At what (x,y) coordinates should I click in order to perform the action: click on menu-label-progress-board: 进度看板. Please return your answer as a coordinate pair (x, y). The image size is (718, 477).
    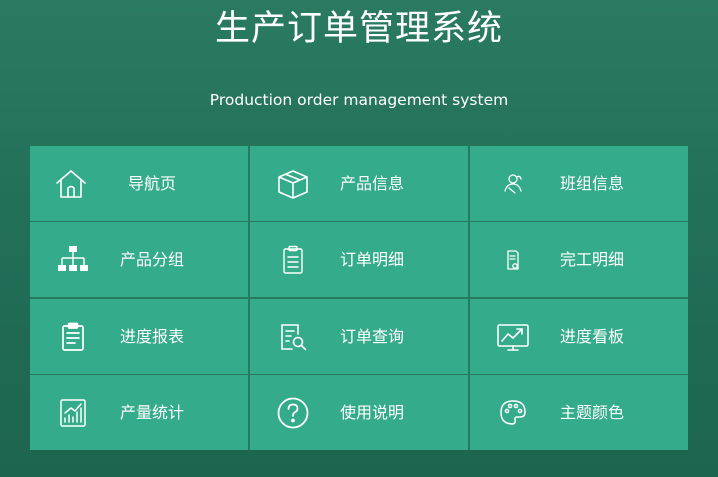
    Looking at the image, I should click on (592, 336).